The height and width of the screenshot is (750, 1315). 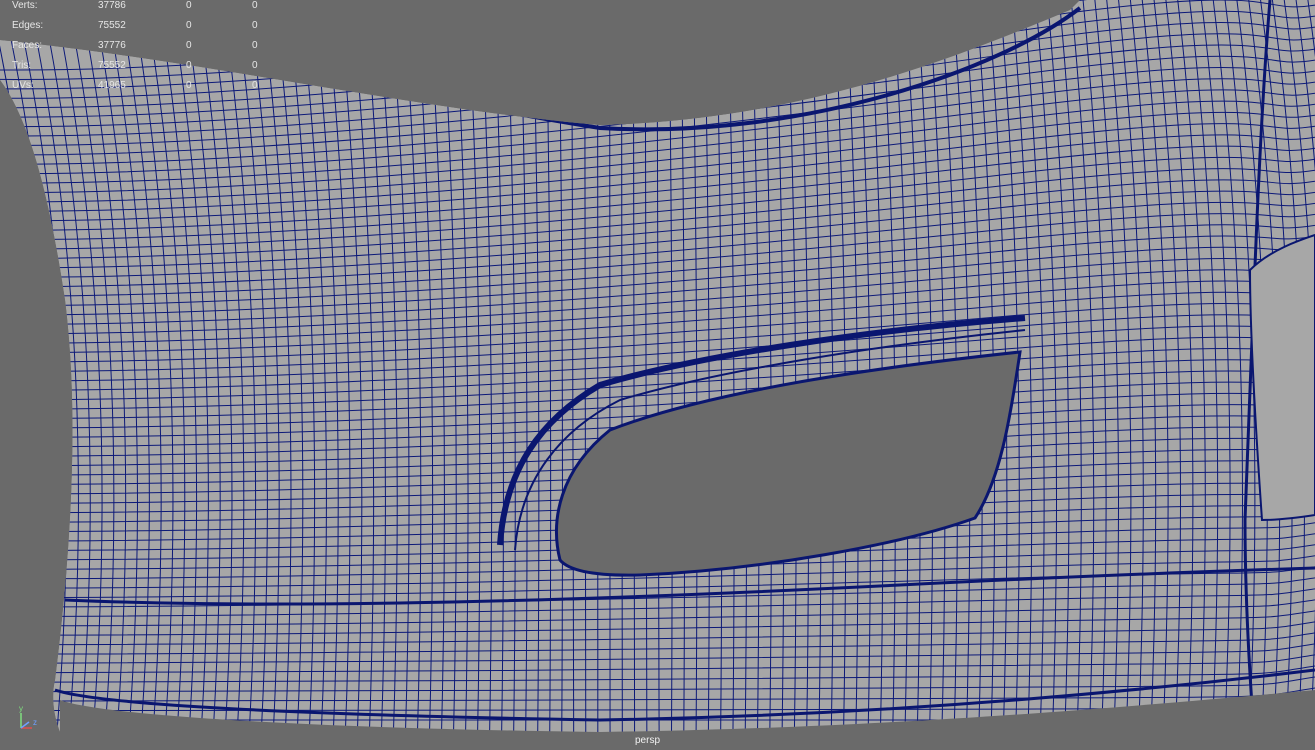 I want to click on axis-gizmo-icon: y z, so click(x=28, y=716).